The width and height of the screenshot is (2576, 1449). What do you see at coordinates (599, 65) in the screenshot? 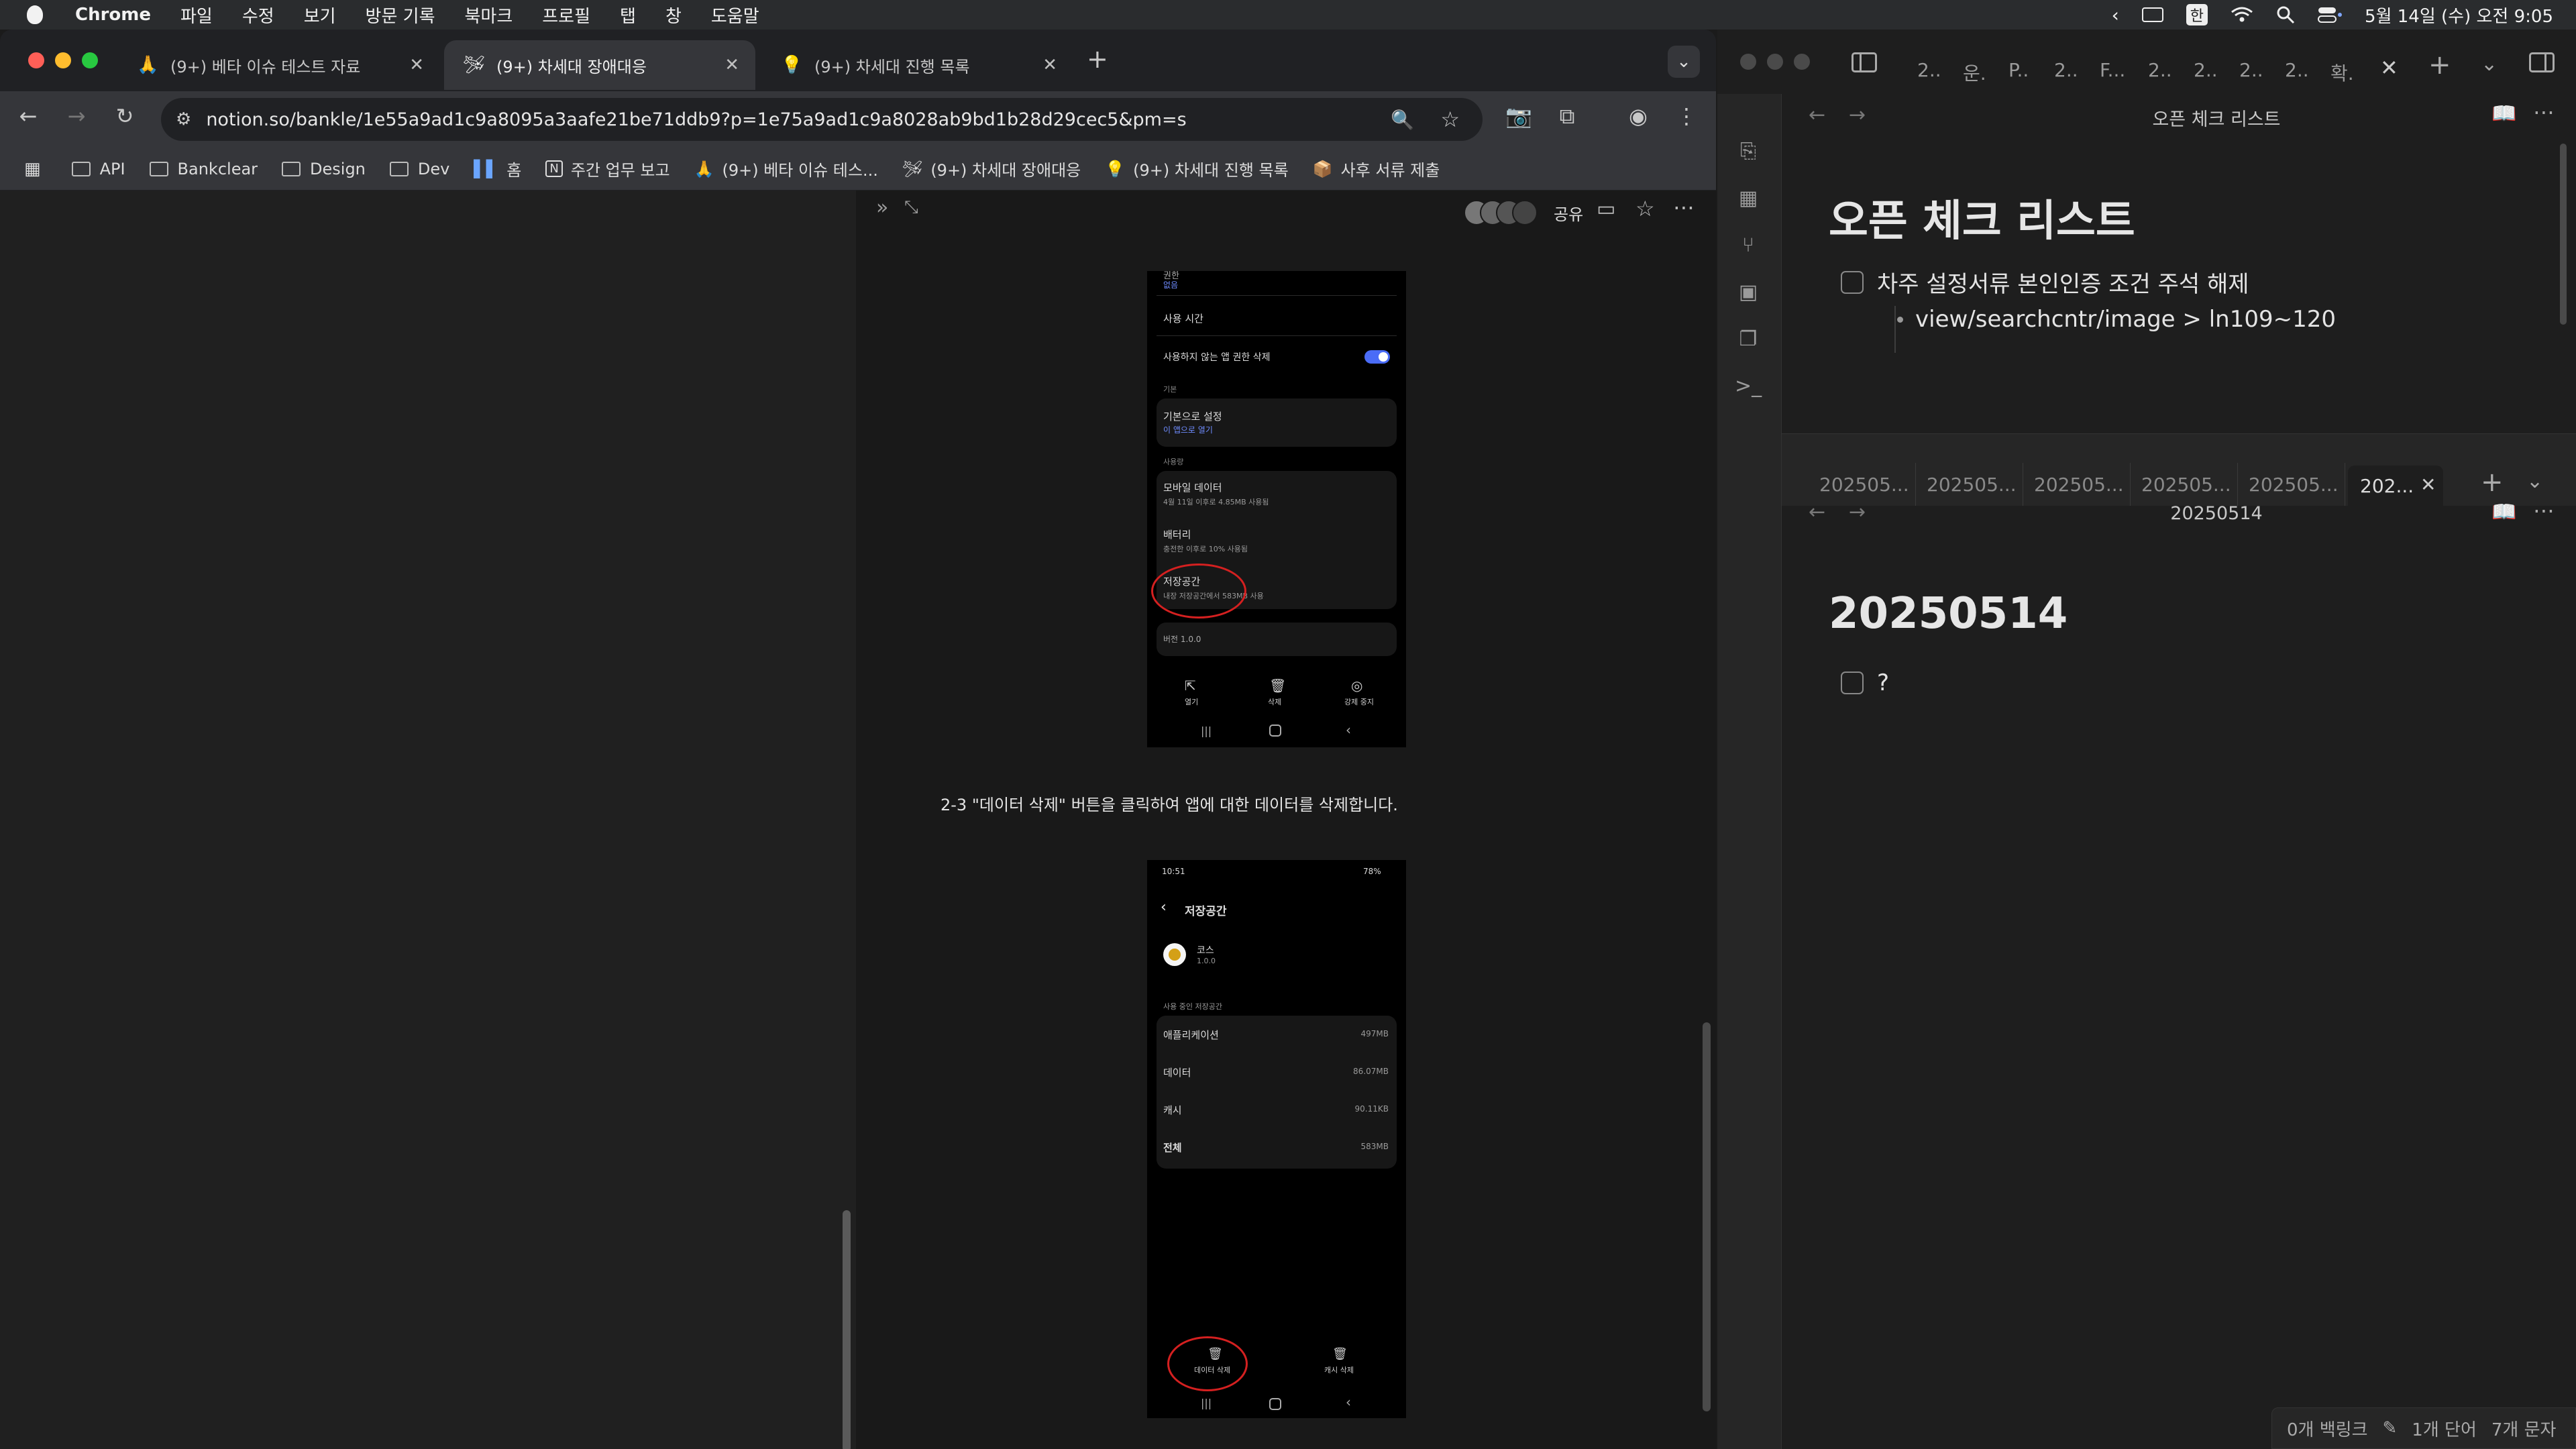
I see `browser-tab-active: 🛩 (9+) 차세대 장애대응 ✕` at bounding box center [599, 65].